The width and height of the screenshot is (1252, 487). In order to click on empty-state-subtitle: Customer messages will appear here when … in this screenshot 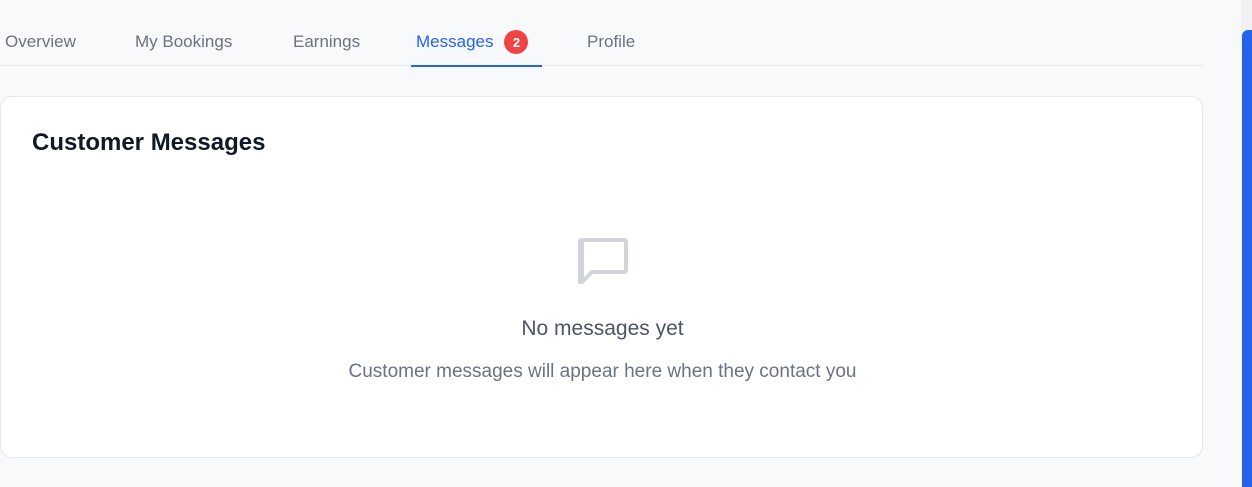, I will do `click(602, 371)`.